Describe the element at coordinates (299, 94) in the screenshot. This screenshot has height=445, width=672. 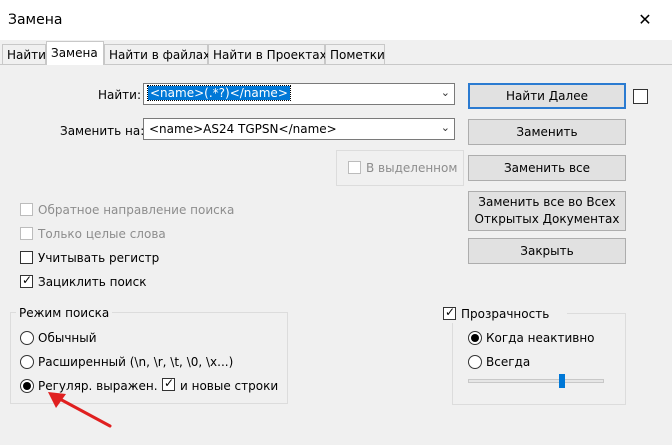
I see `find-input: <name>(.*?)</name> ⌄` at that location.